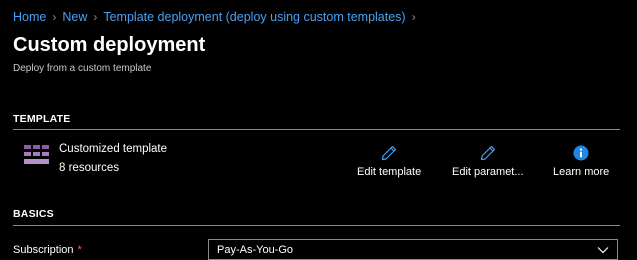 This screenshot has width=637, height=260. What do you see at coordinates (89, 168) in the screenshot?
I see `template-resource-count: 8 resources` at bounding box center [89, 168].